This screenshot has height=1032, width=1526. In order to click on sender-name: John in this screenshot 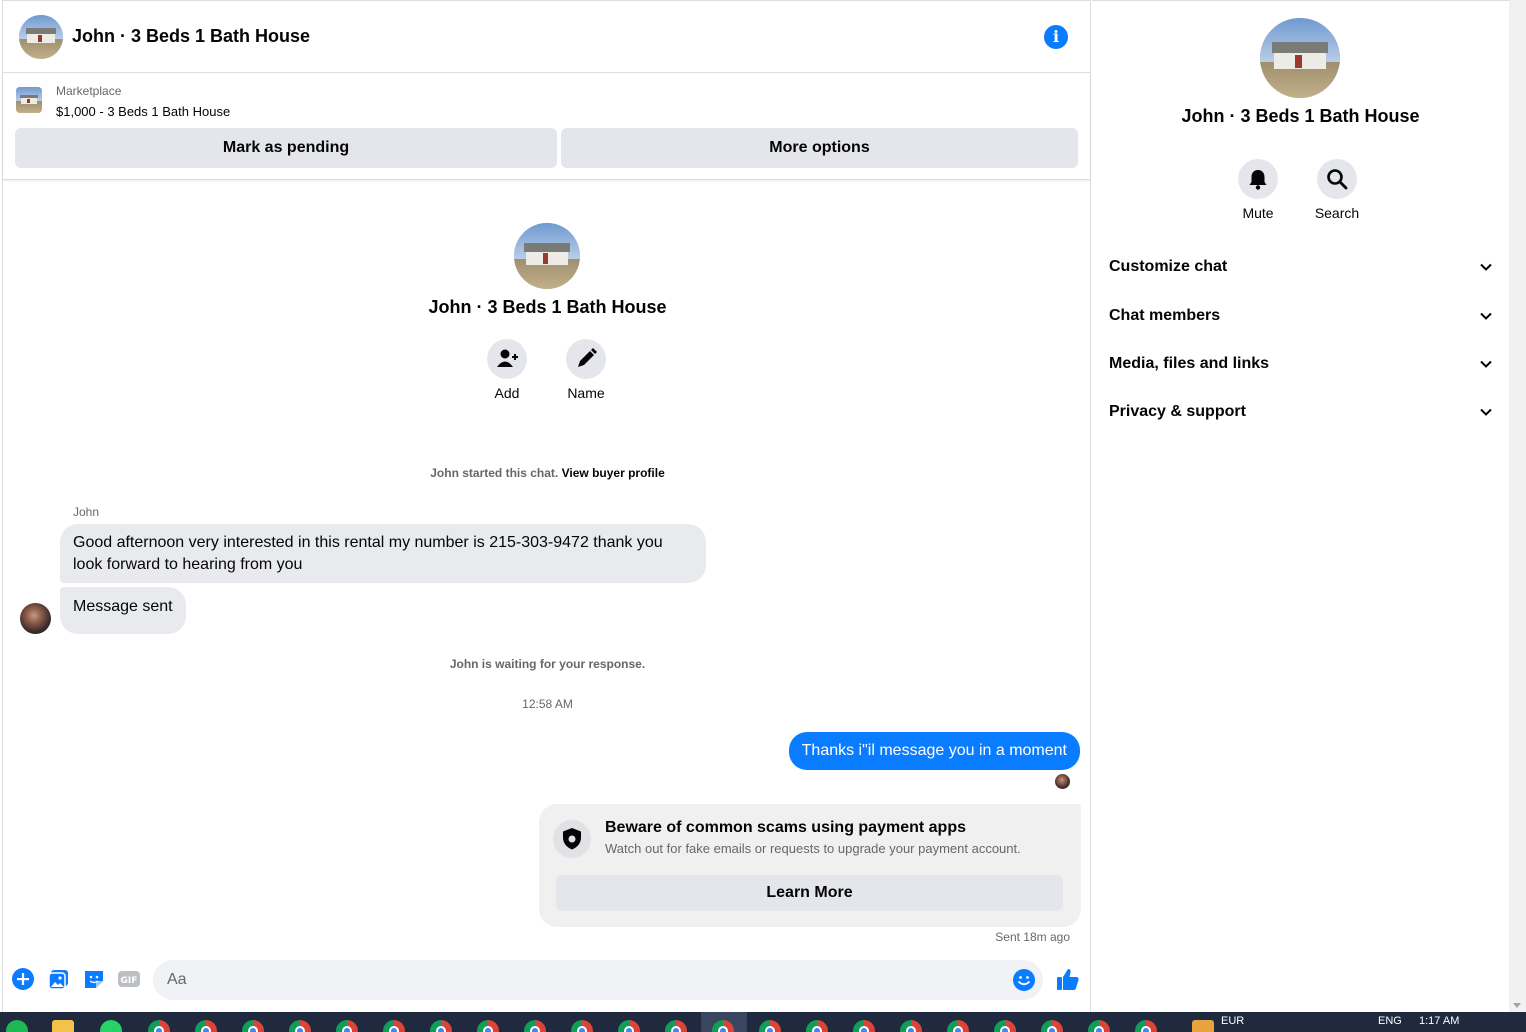, I will do `click(86, 512)`.